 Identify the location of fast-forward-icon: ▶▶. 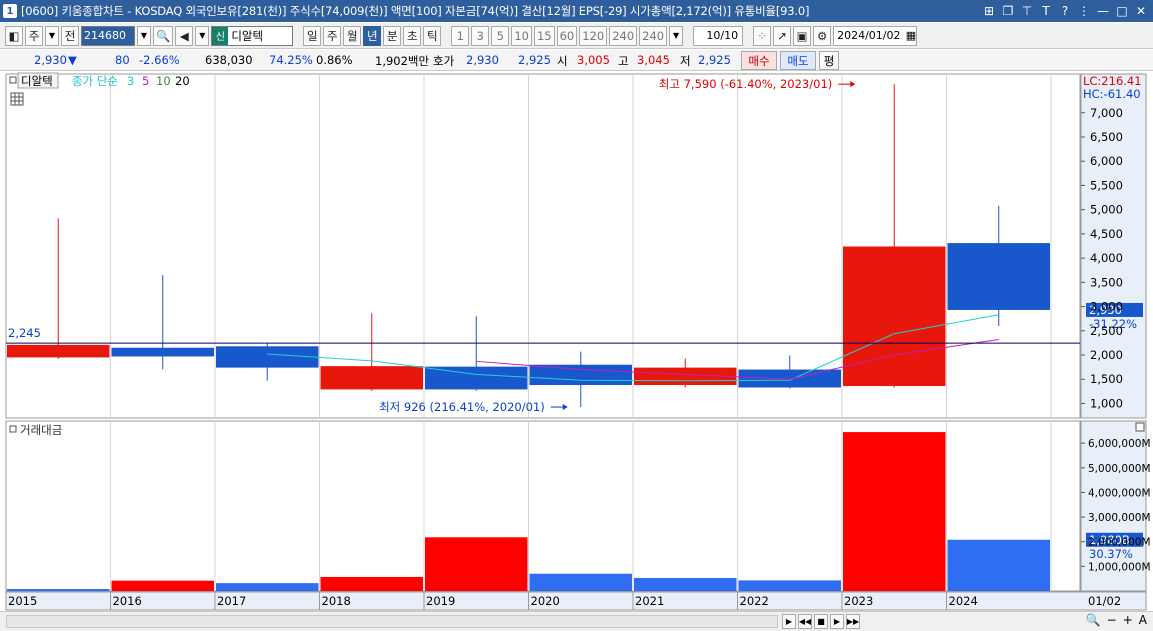
(853, 621).